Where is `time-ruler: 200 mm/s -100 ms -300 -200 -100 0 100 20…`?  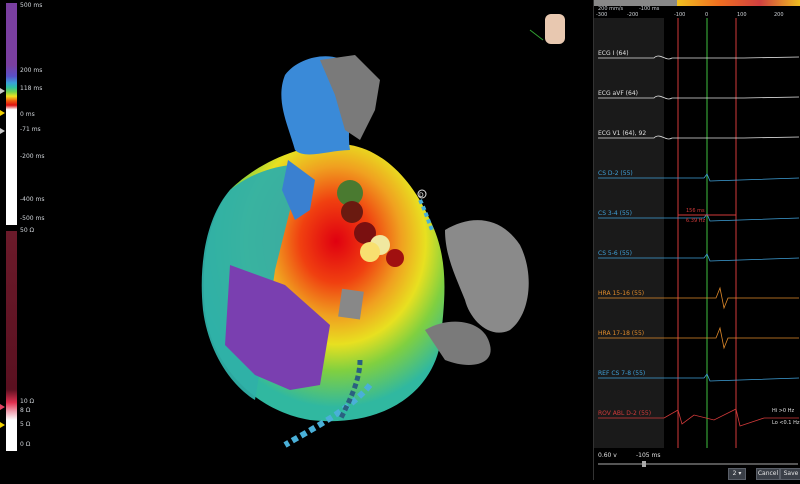
time-ruler: 200 mm/s -100 ms -300 -200 -100 0 100 20… is located at coordinates (697, 9).